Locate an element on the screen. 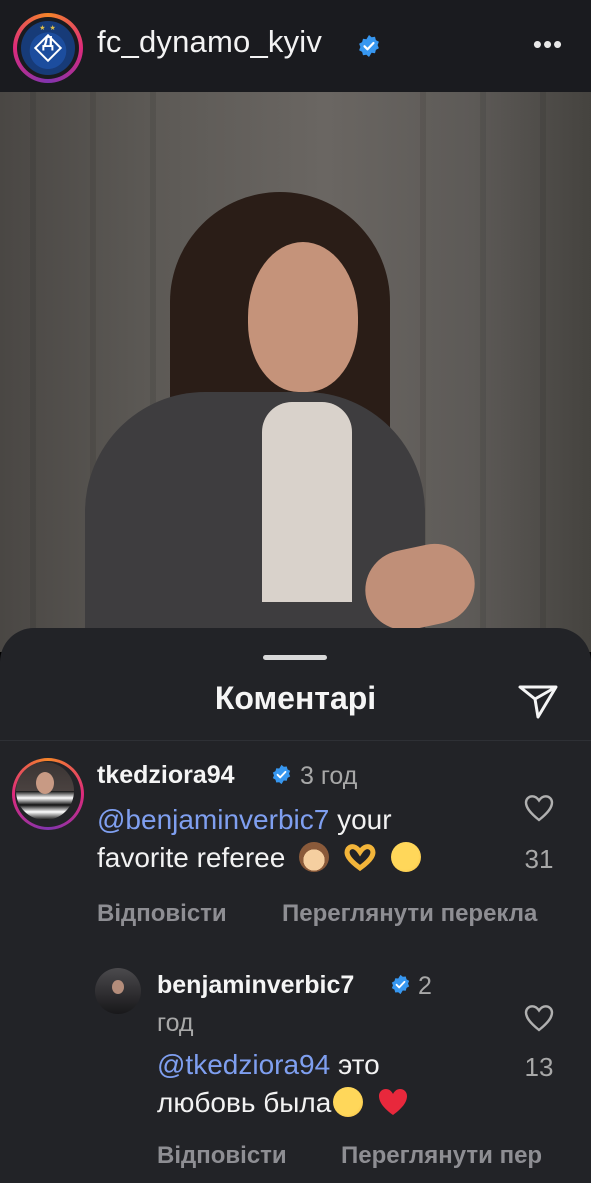 This screenshot has height=1183, width=591. mention-link: @tkedziora94 is located at coordinates (243, 1064).